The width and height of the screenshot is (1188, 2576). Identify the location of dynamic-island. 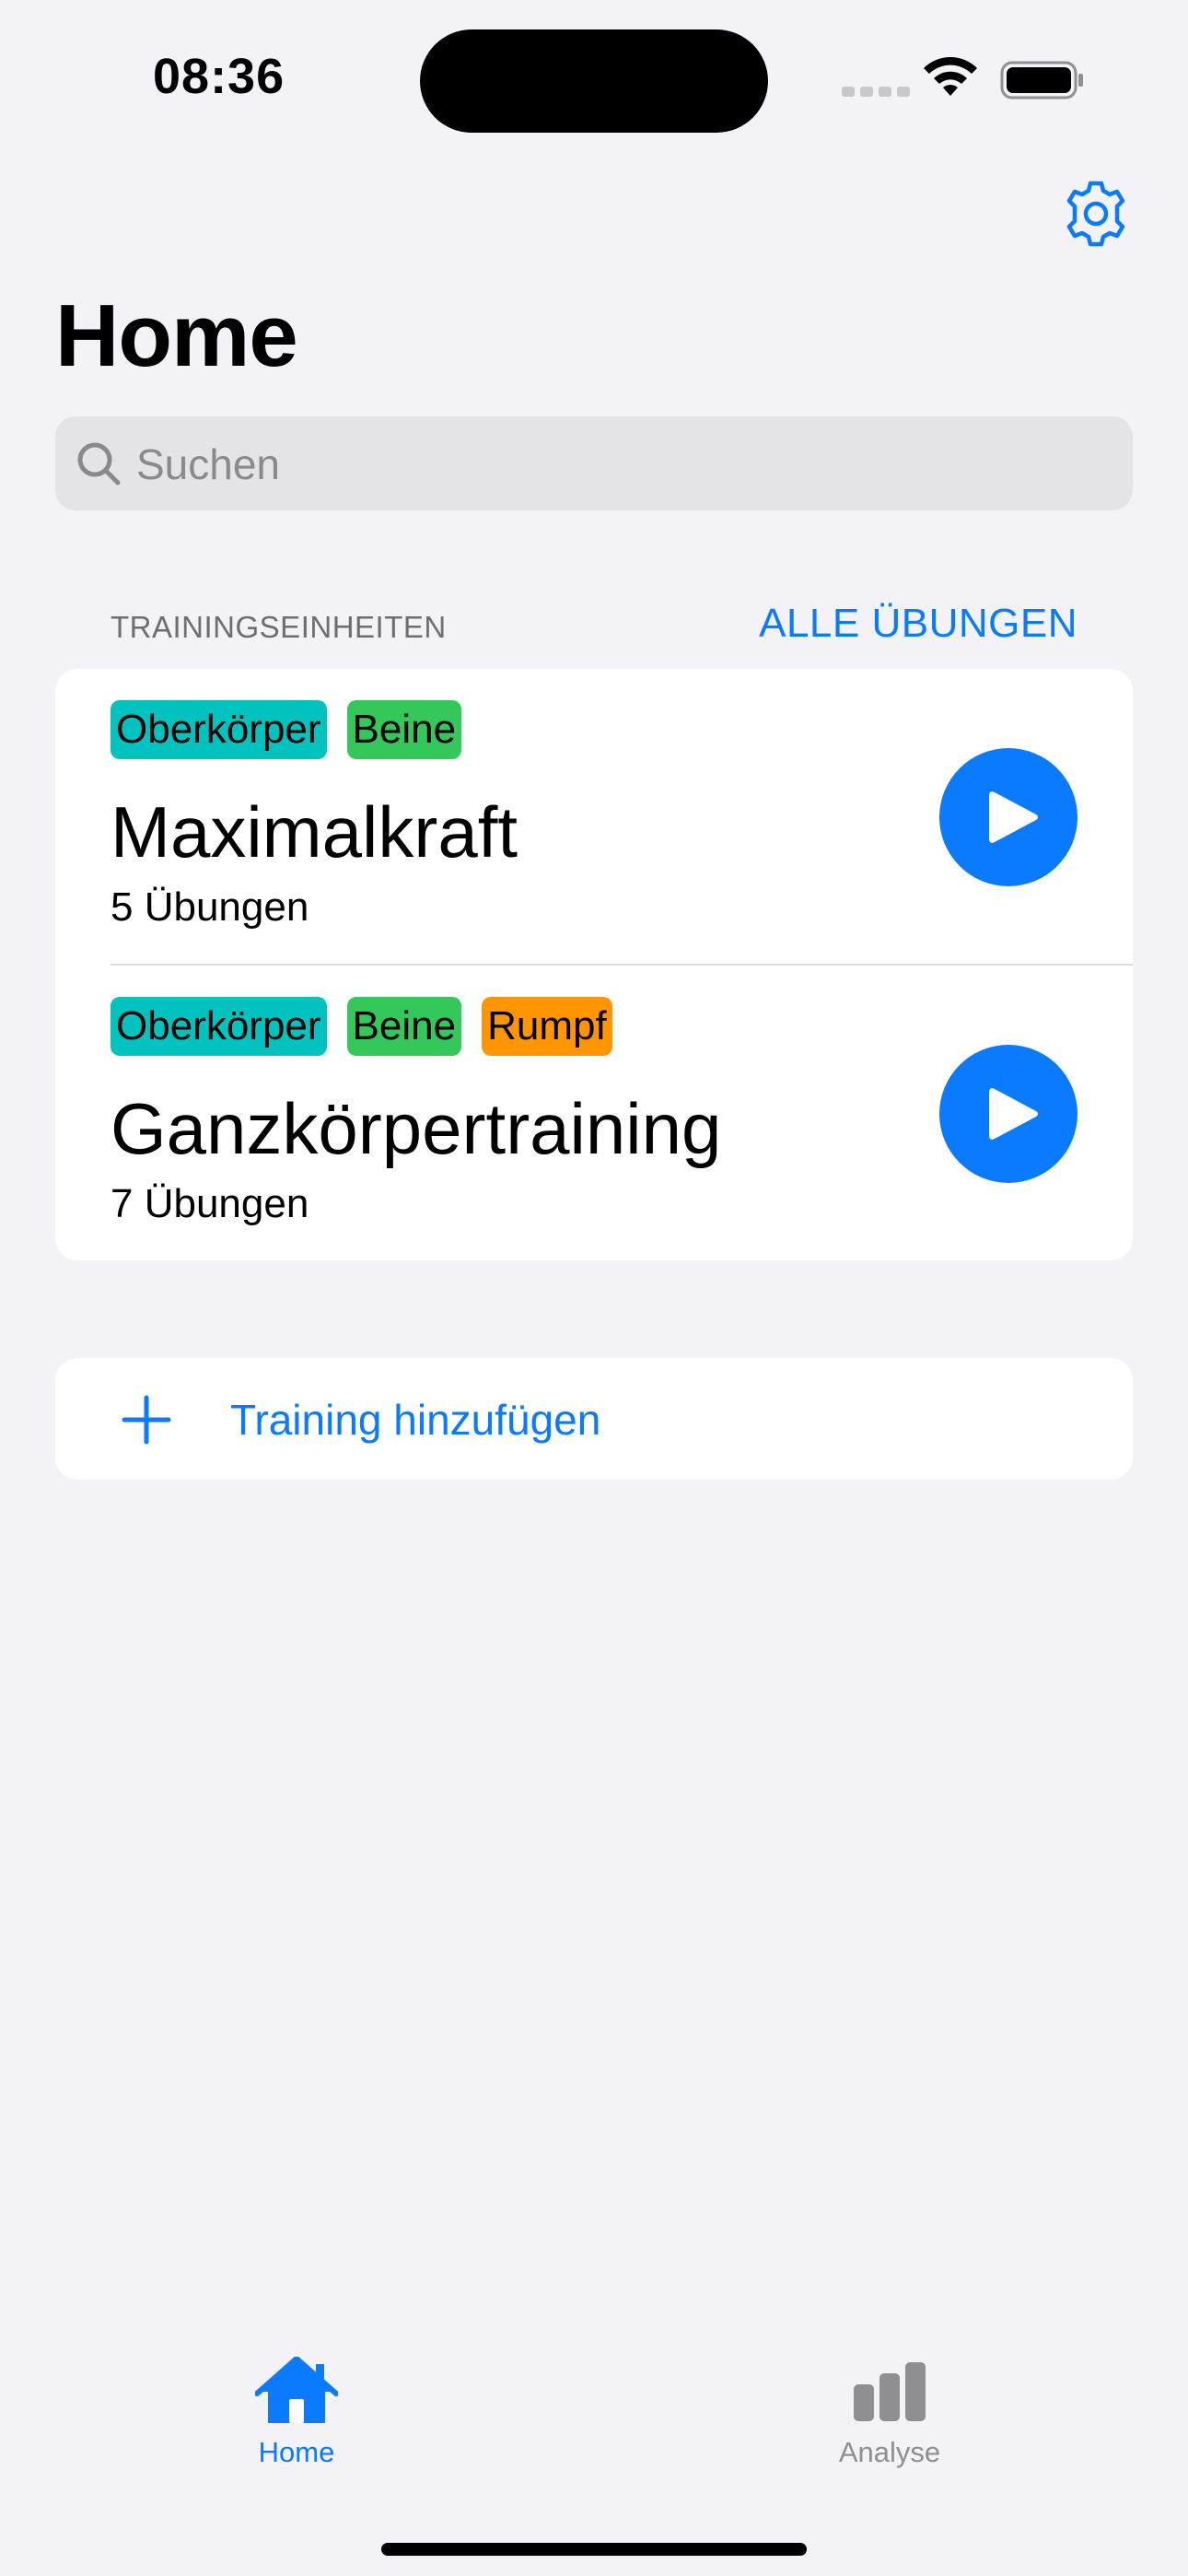
(594, 81).